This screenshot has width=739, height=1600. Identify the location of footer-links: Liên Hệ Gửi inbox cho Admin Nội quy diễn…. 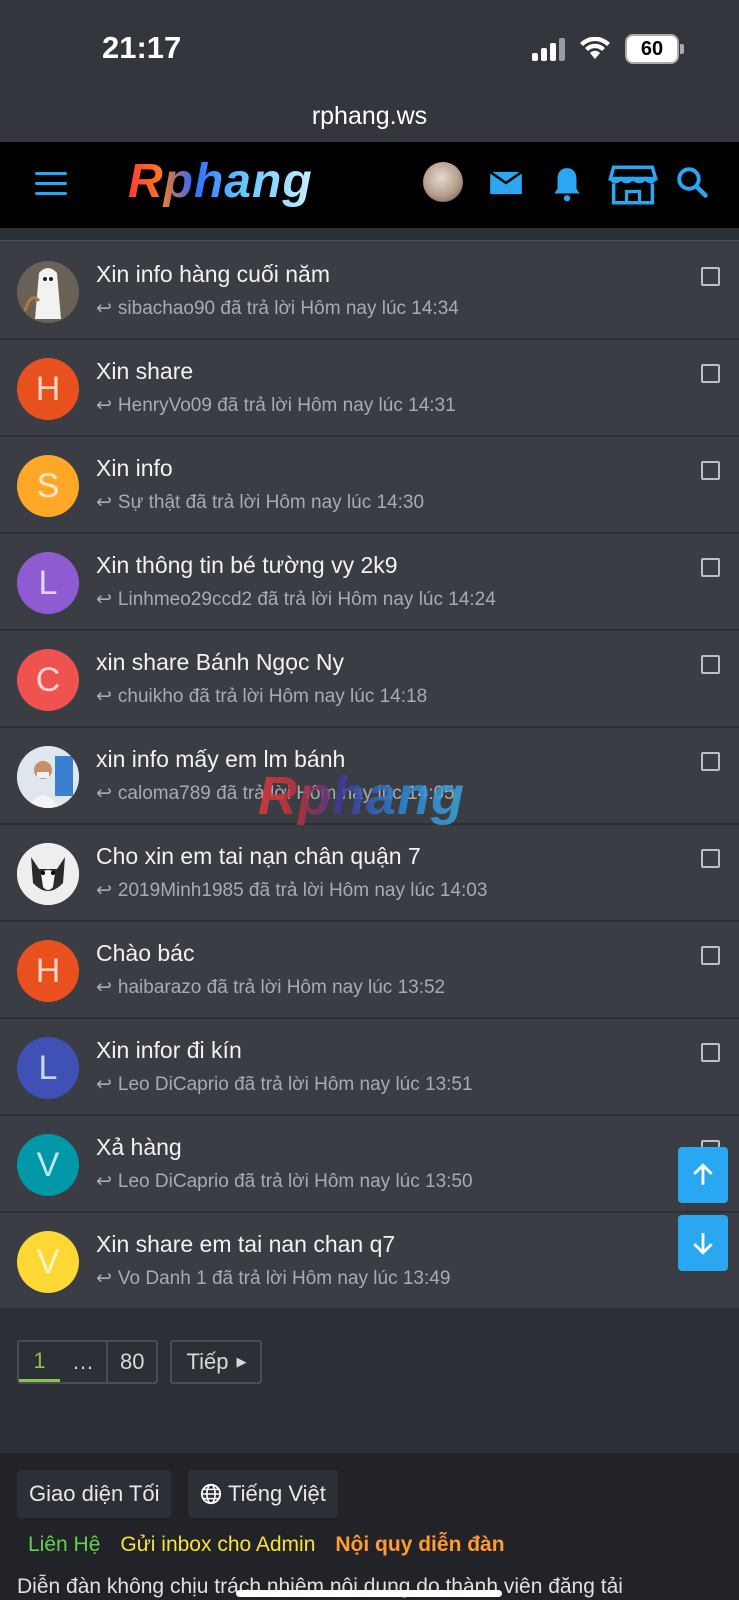
(266, 1545).